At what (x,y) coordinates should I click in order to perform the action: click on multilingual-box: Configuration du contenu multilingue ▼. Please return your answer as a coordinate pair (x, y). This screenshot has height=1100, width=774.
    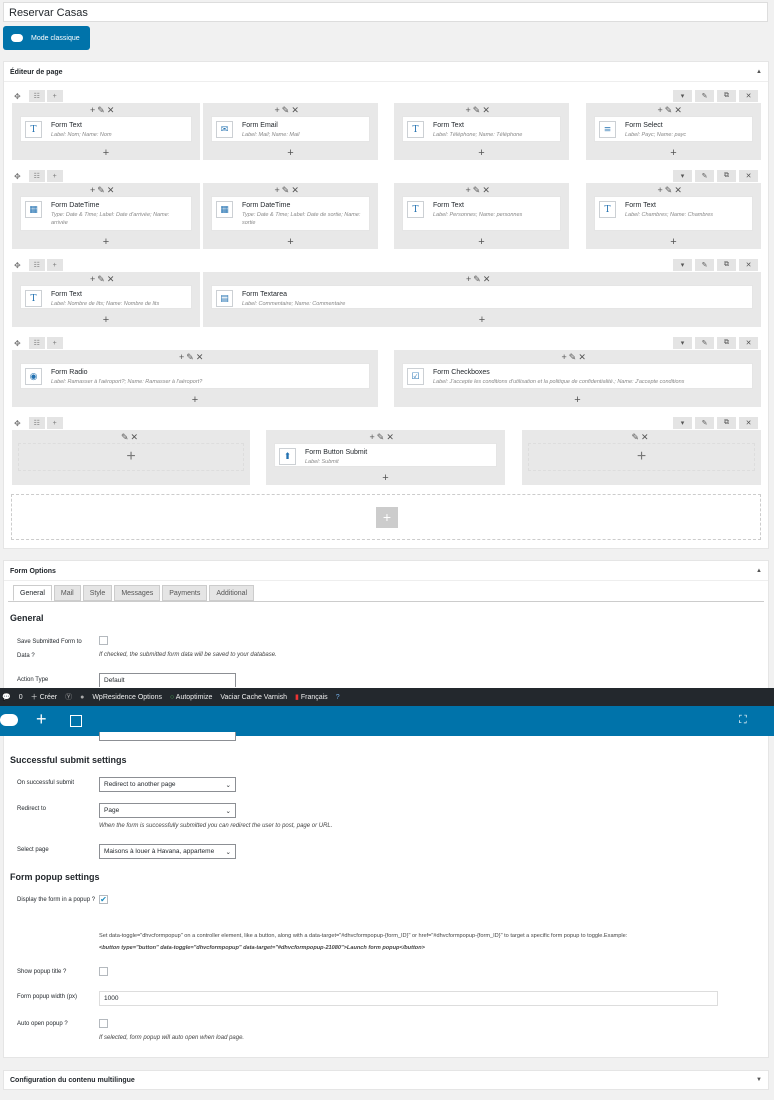
    Looking at the image, I should click on (386, 1080).